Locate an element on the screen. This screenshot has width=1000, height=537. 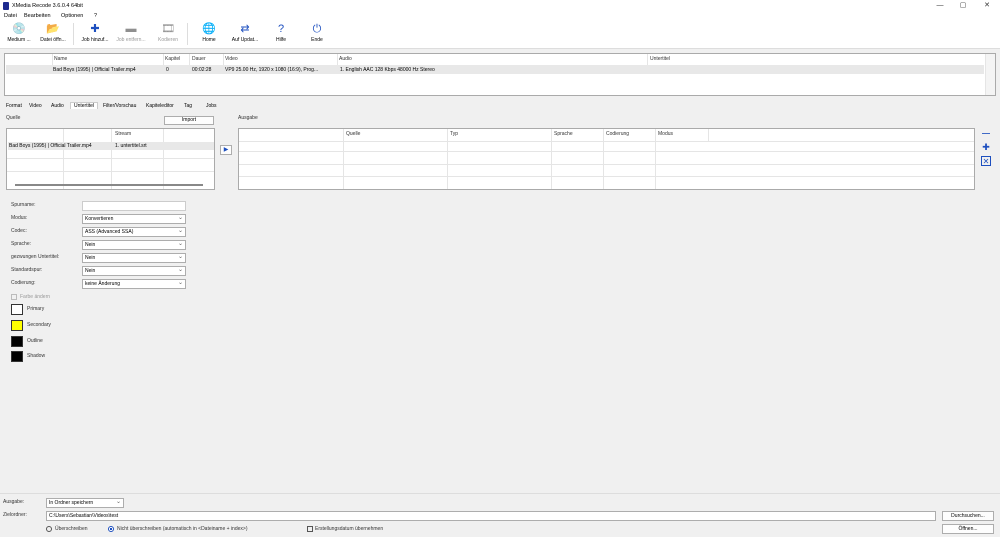
overwrite-label: Überschreiben is located at coordinates (71, 529).